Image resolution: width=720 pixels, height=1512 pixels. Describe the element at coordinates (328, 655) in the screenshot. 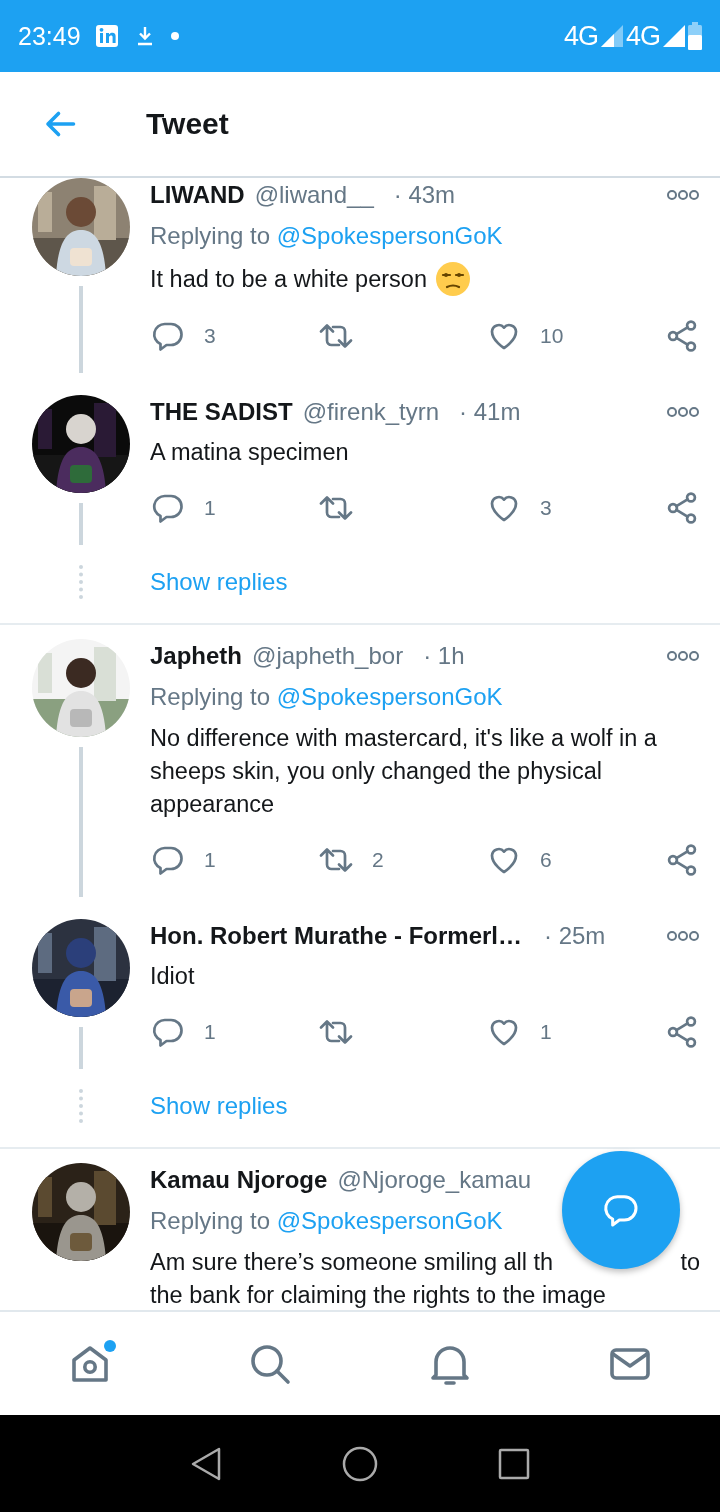

I see `user-handle: @japheth_bor` at that location.